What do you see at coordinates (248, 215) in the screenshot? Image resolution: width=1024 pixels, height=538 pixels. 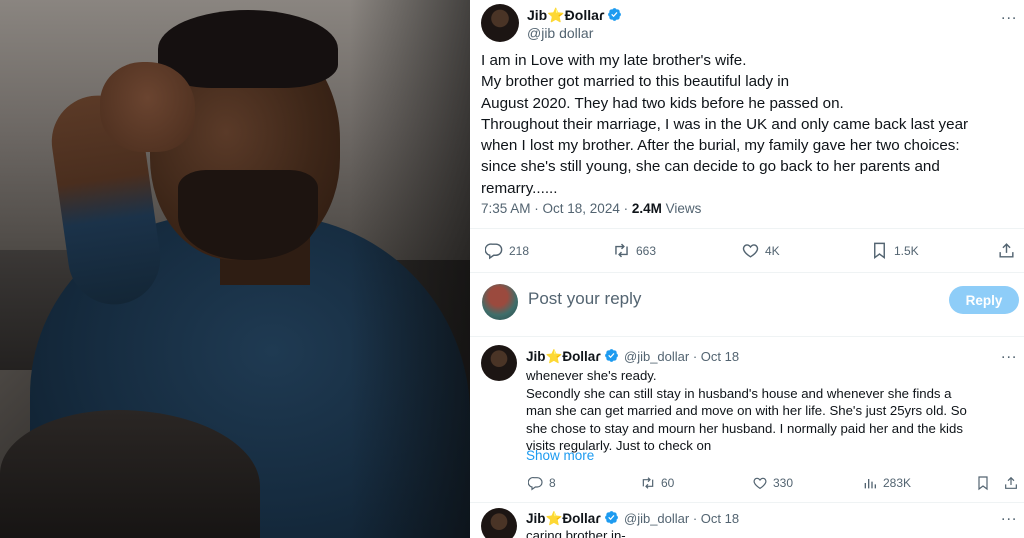 I see `photo-beard` at bounding box center [248, 215].